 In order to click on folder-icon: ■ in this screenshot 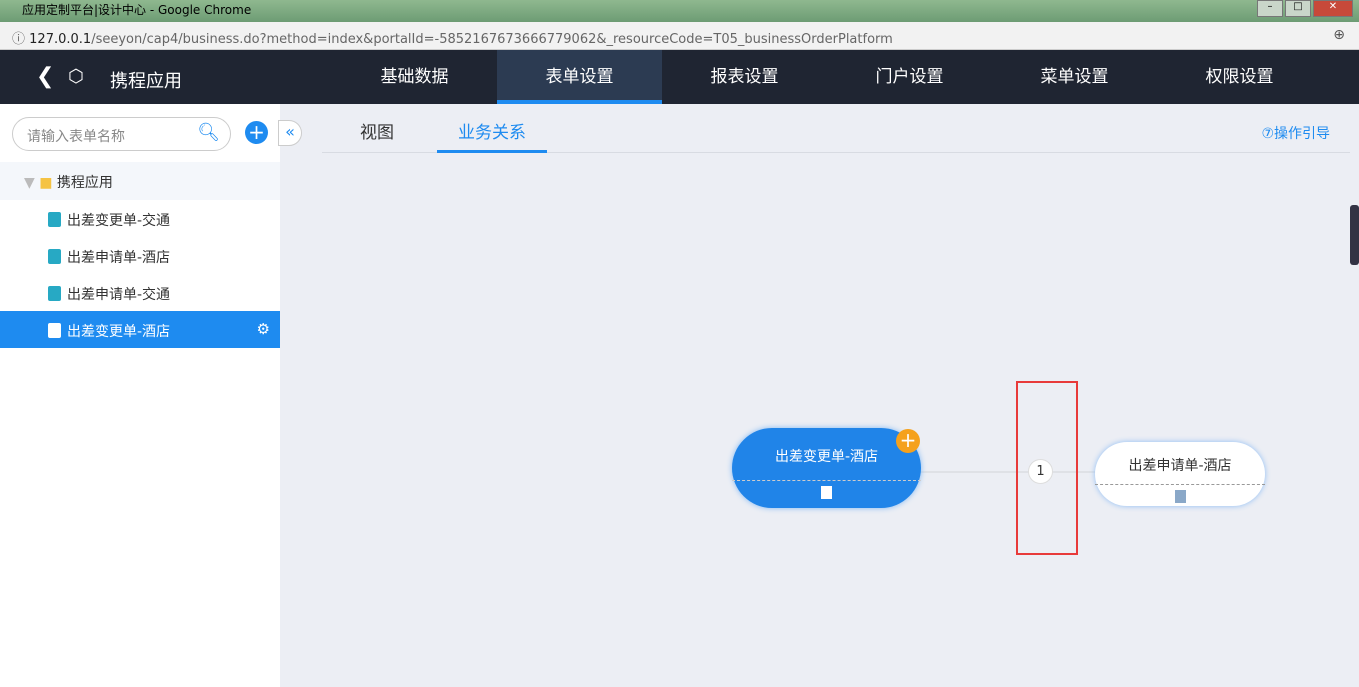, I will do `click(46, 183)`.